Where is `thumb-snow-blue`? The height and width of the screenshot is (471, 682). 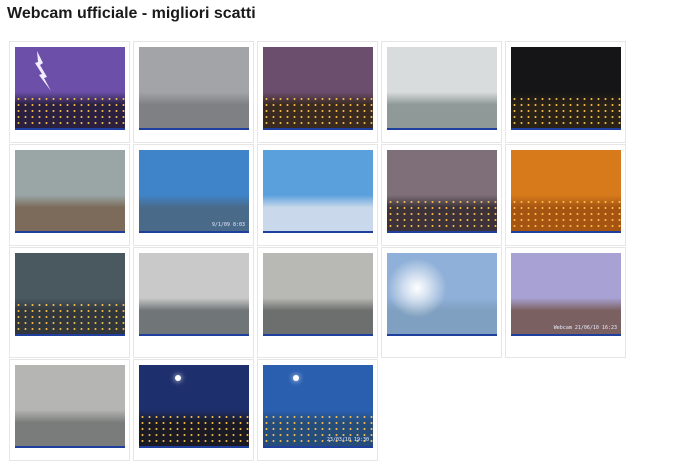
thumb-snow-blue is located at coordinates (318, 191).